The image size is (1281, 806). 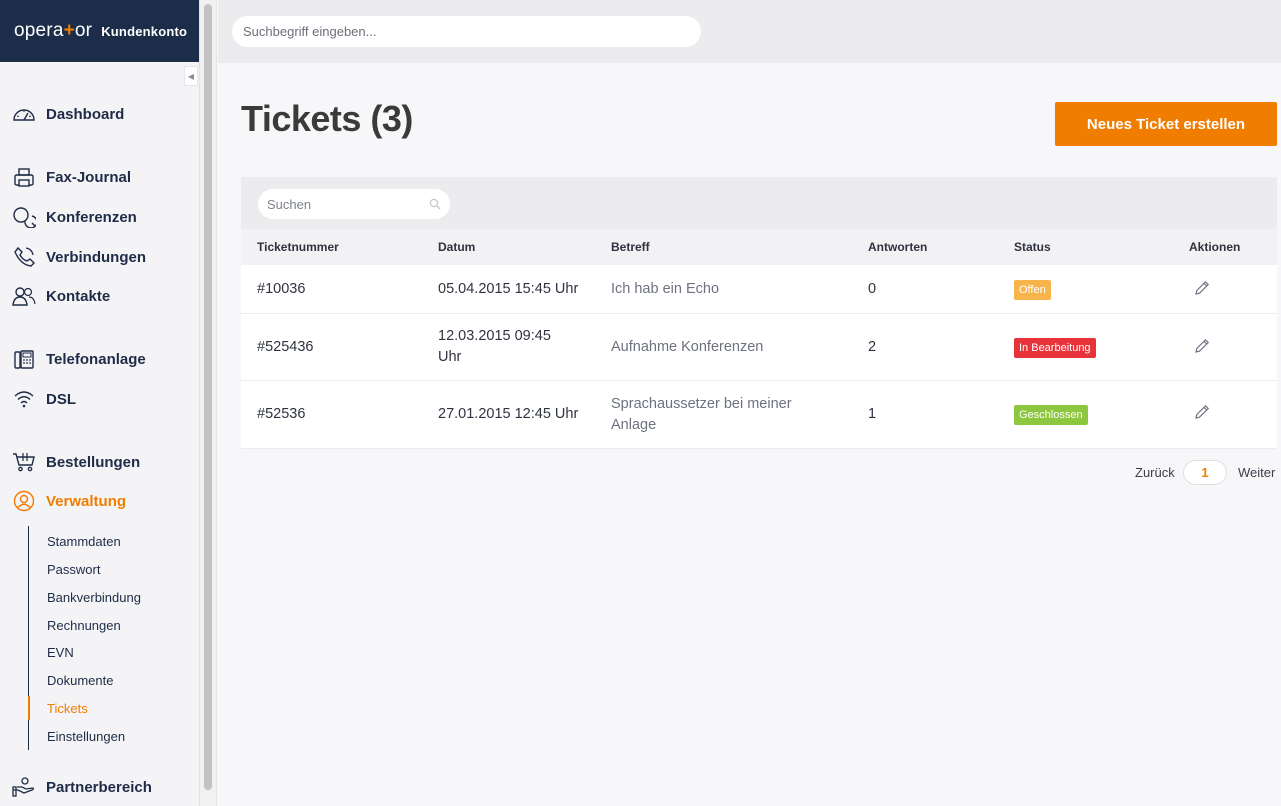 I want to click on sidebar-item-label: Bestellungen, so click(x=93, y=462).